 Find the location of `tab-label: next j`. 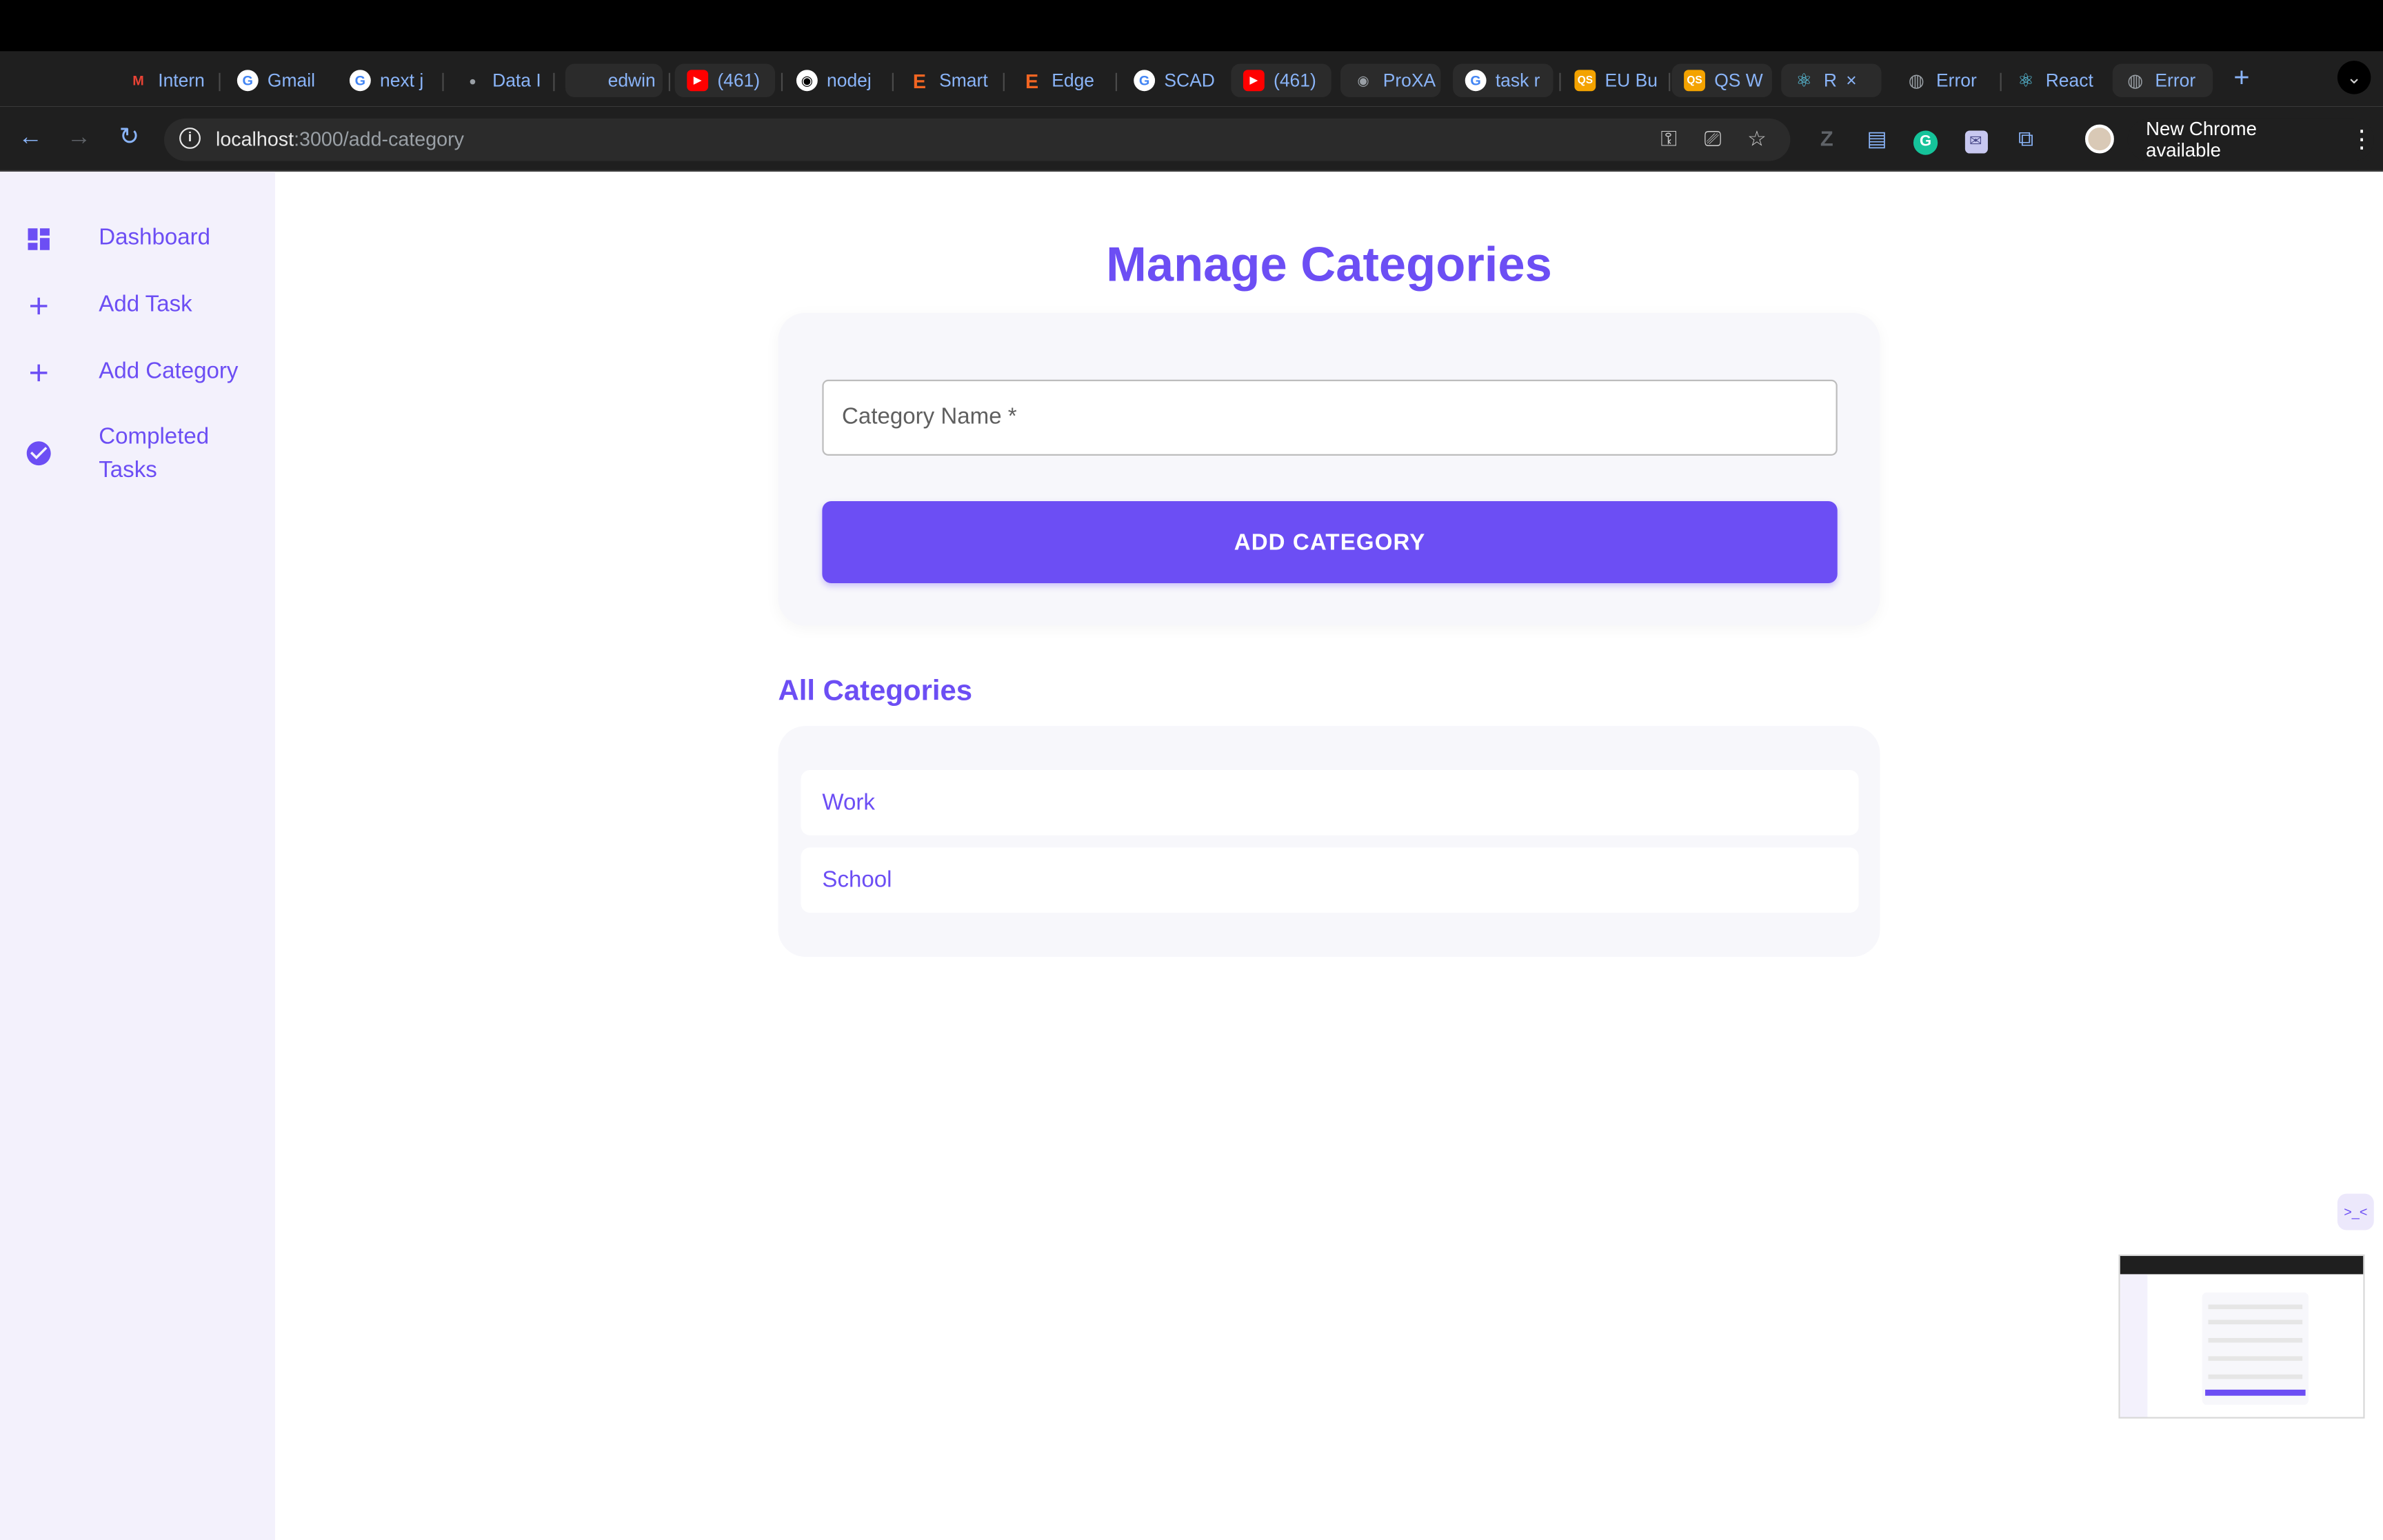

tab-label: next j is located at coordinates (402, 81).